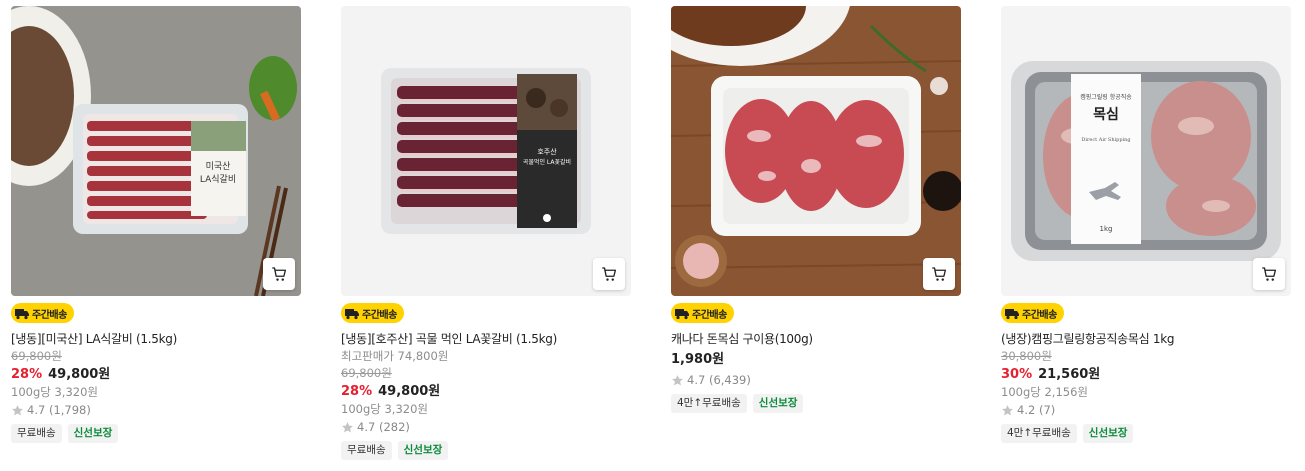 The height and width of the screenshot is (471, 1305). Describe the element at coordinates (816, 339) in the screenshot. I see `product-title: 캐나다 돈목심 구이용(100g)` at that location.